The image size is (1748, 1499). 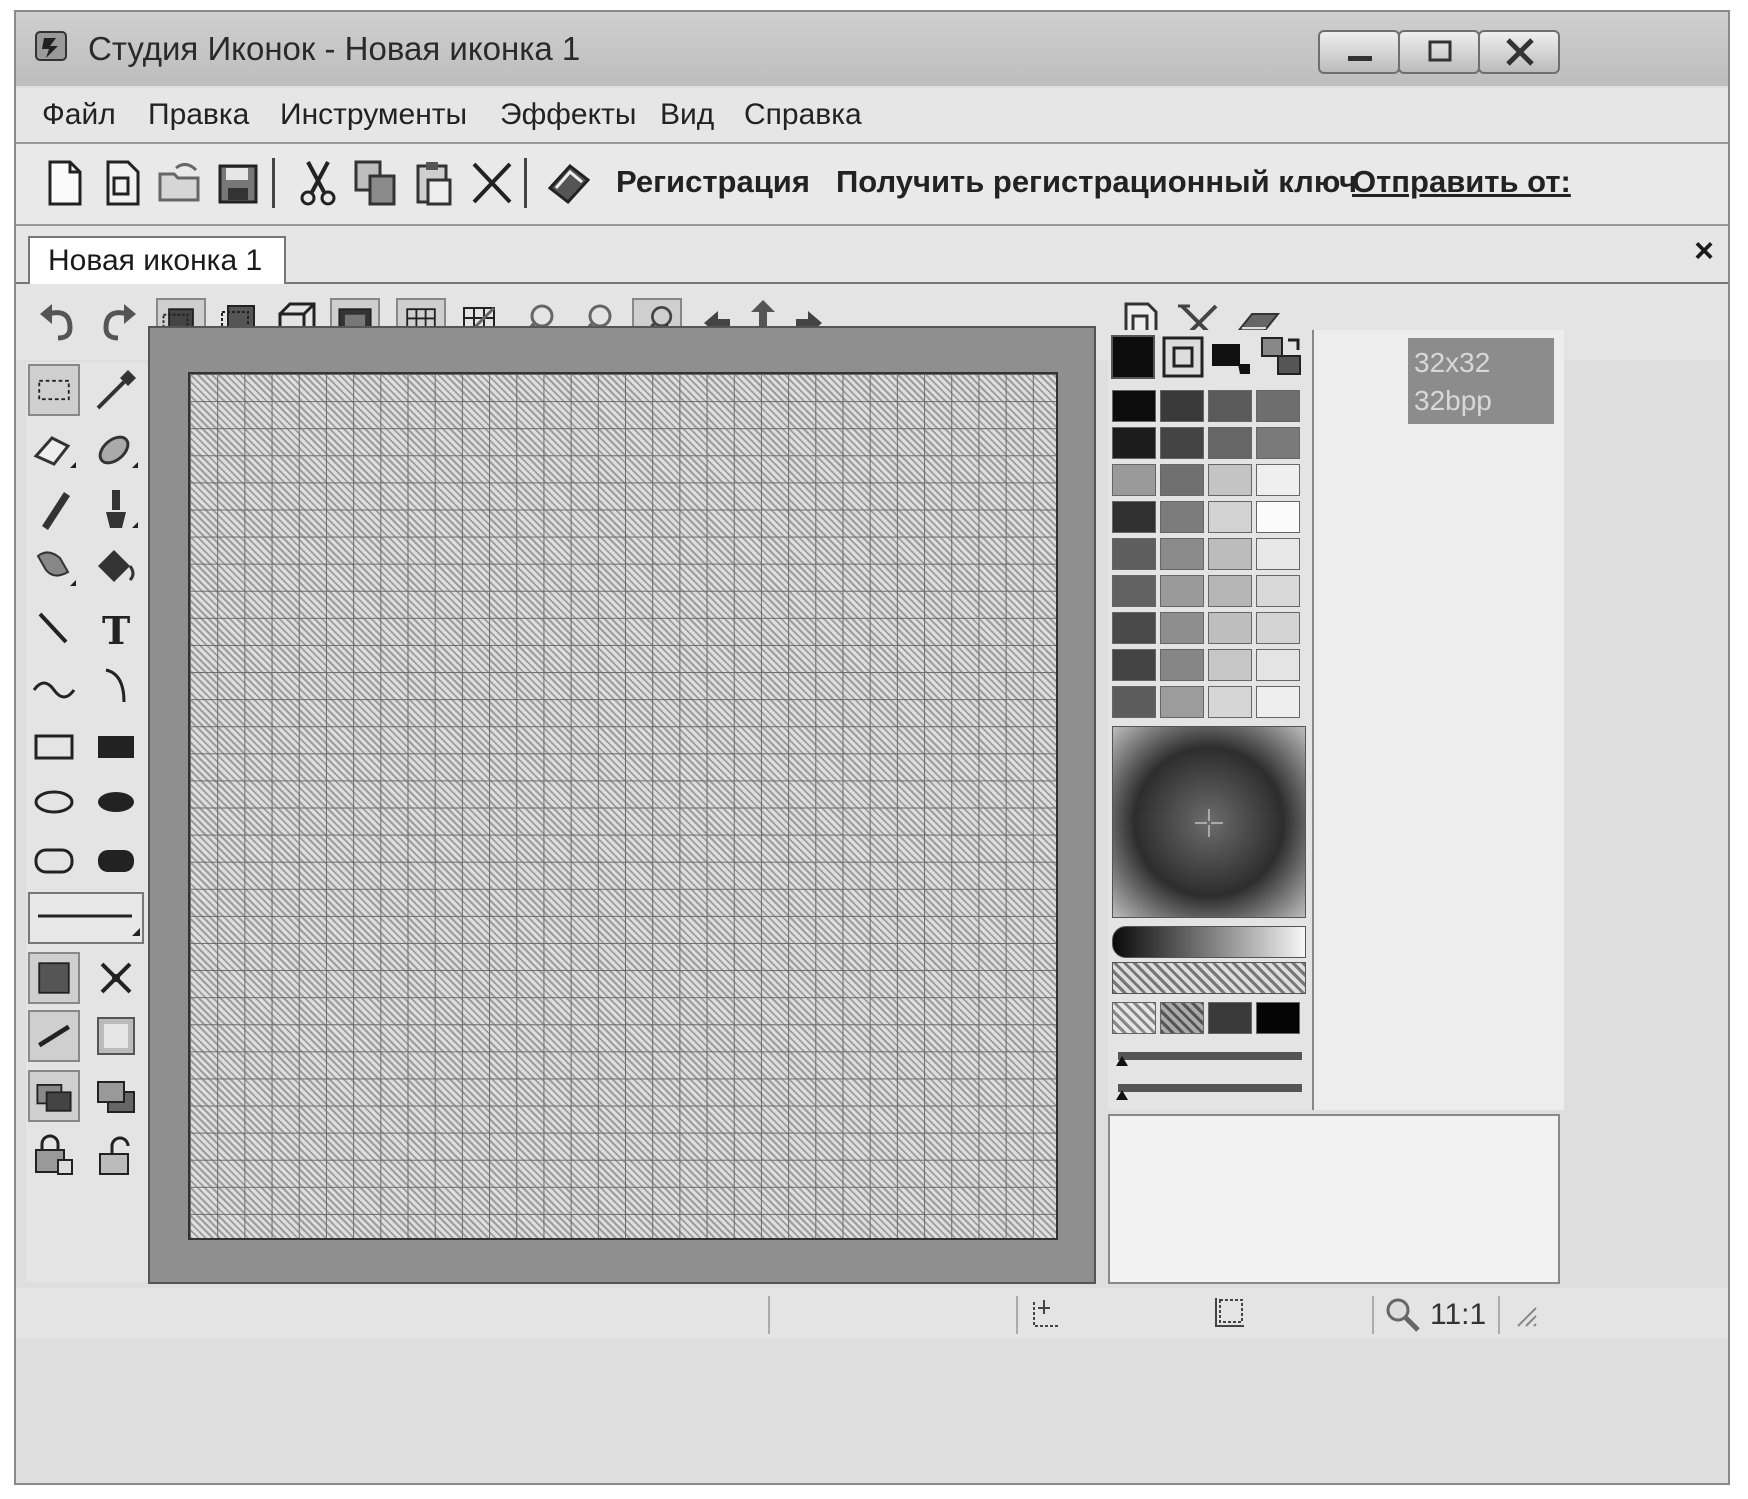 I want to click on airbrush-icon, so click(x=54, y=568).